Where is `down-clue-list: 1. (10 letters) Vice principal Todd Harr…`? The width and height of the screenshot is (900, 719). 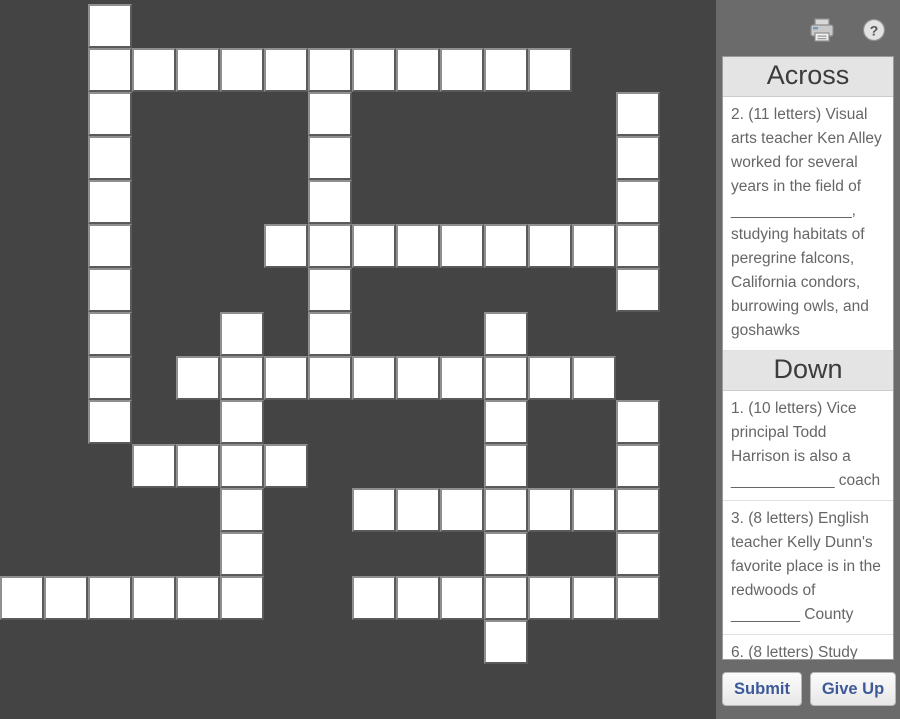 down-clue-list: 1. (10 letters) Vice principal Todd Harr… is located at coordinates (808, 525).